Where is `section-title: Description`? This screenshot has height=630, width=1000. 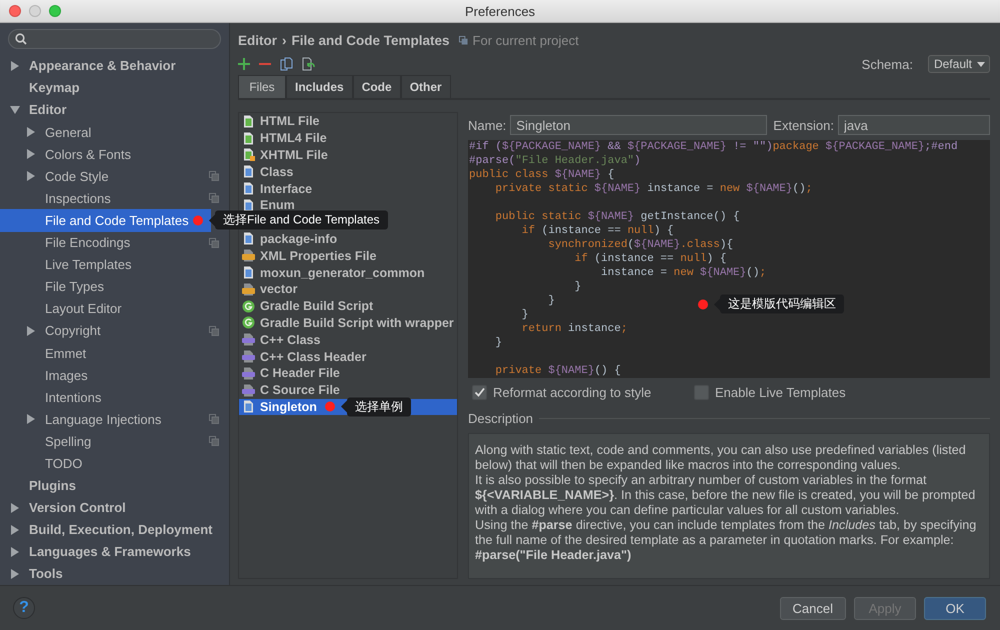
section-title: Description is located at coordinates (501, 418).